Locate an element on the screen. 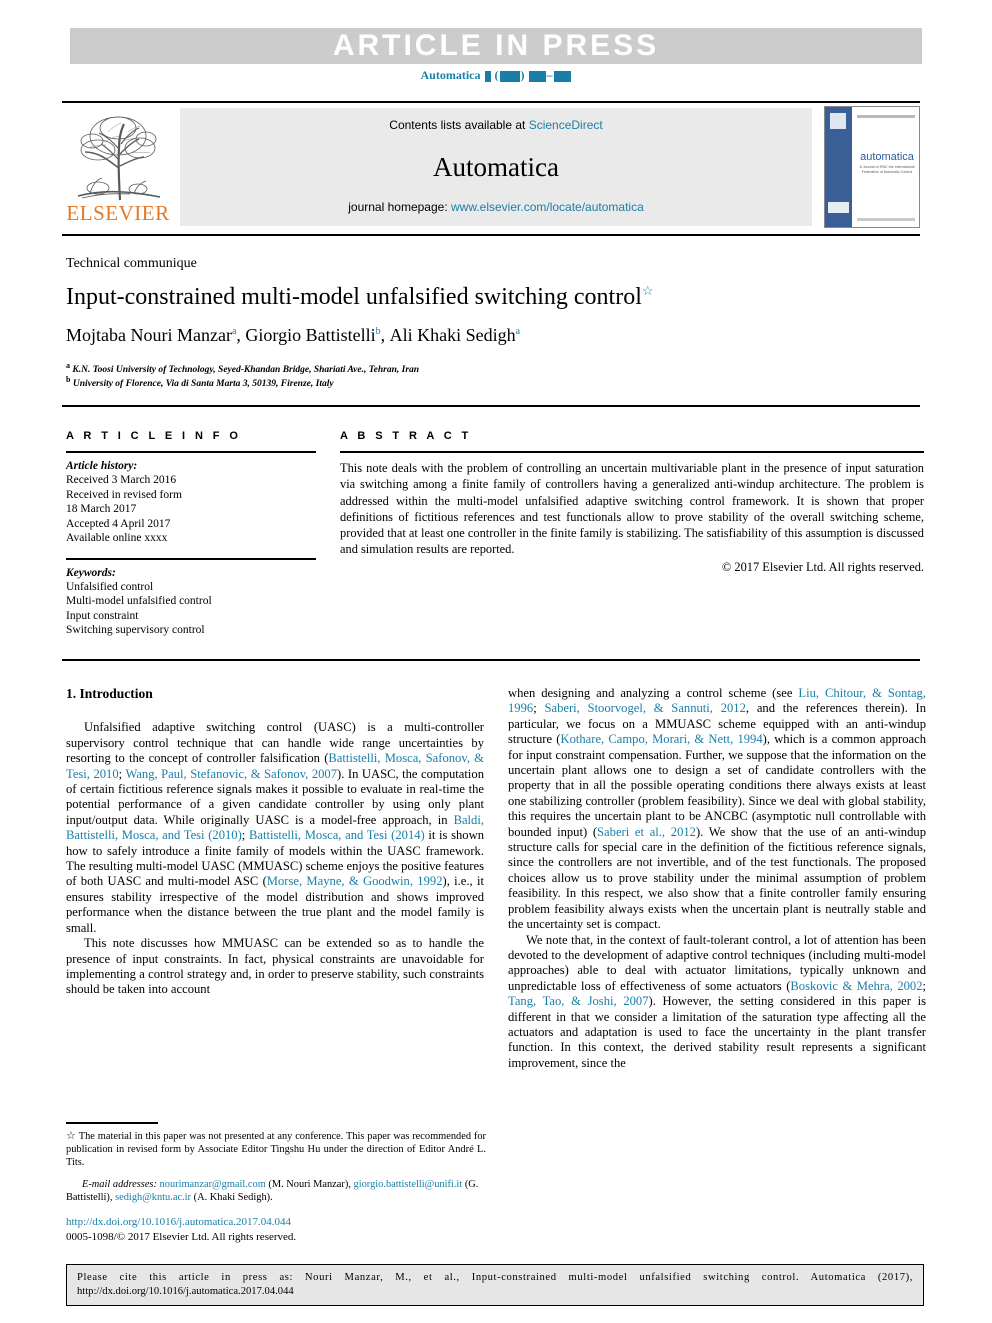 Image resolution: width=992 pixels, height=1323 pixels. keyword-item: Multi-model unfalsified control is located at coordinates (139, 601).